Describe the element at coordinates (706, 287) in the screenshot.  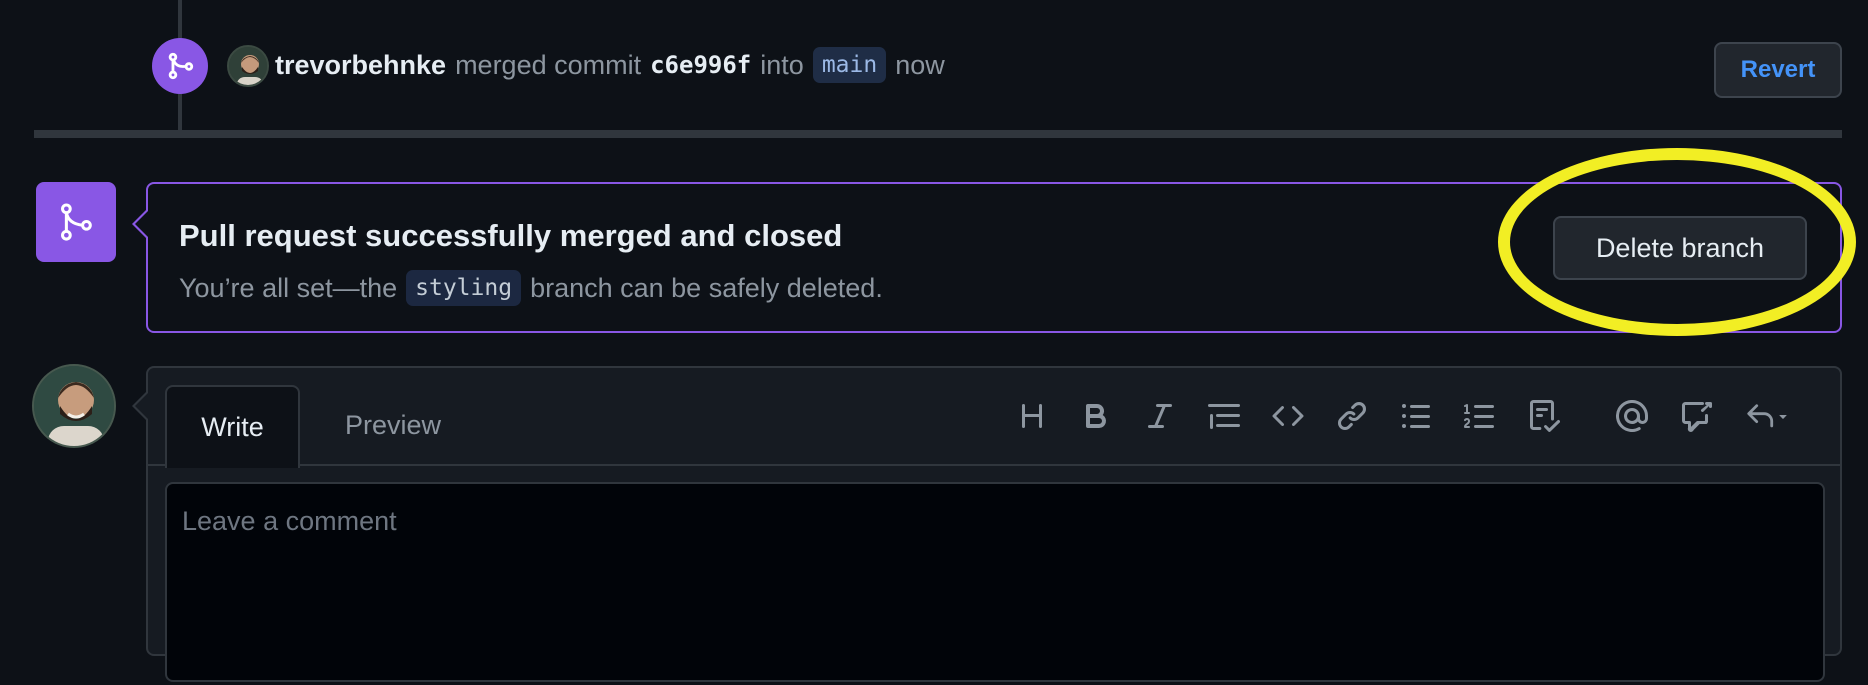
I see `subtitle-suffix: branch can be safely deleted.` at that location.